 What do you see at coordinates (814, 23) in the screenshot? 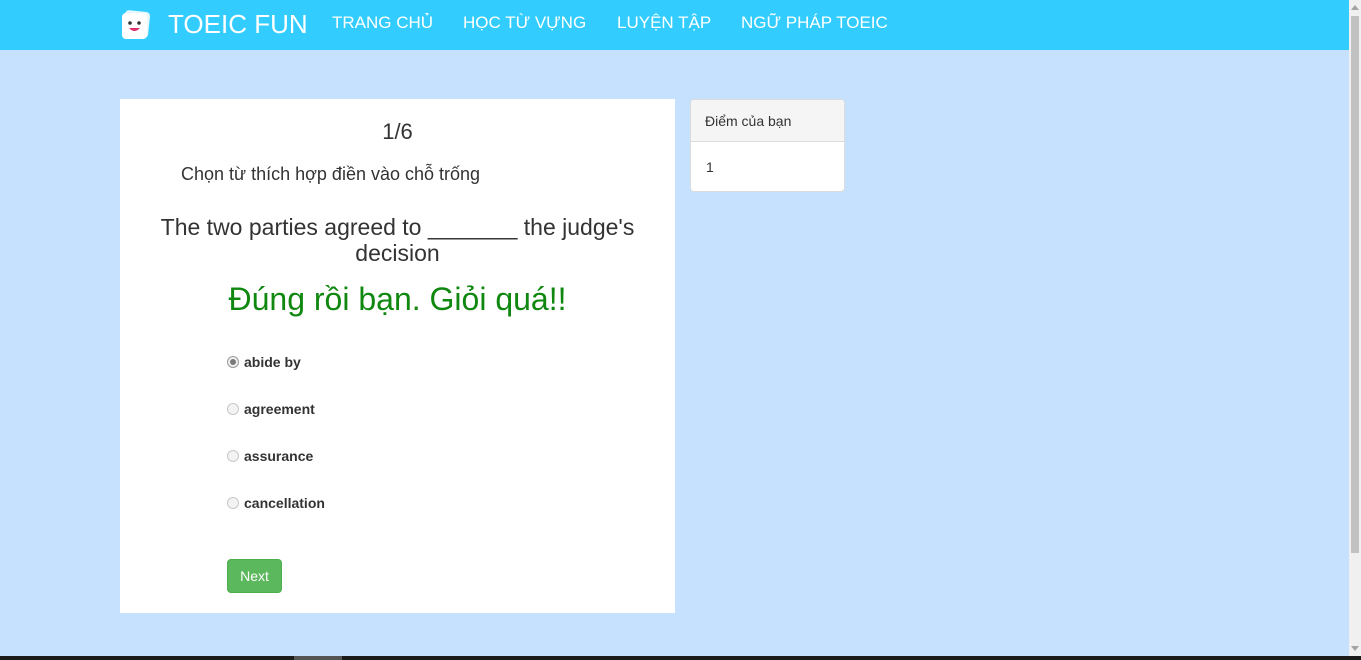
I see `nav-item-ngu-phap-toeic: NGỮ PHÁP TOEIC` at bounding box center [814, 23].